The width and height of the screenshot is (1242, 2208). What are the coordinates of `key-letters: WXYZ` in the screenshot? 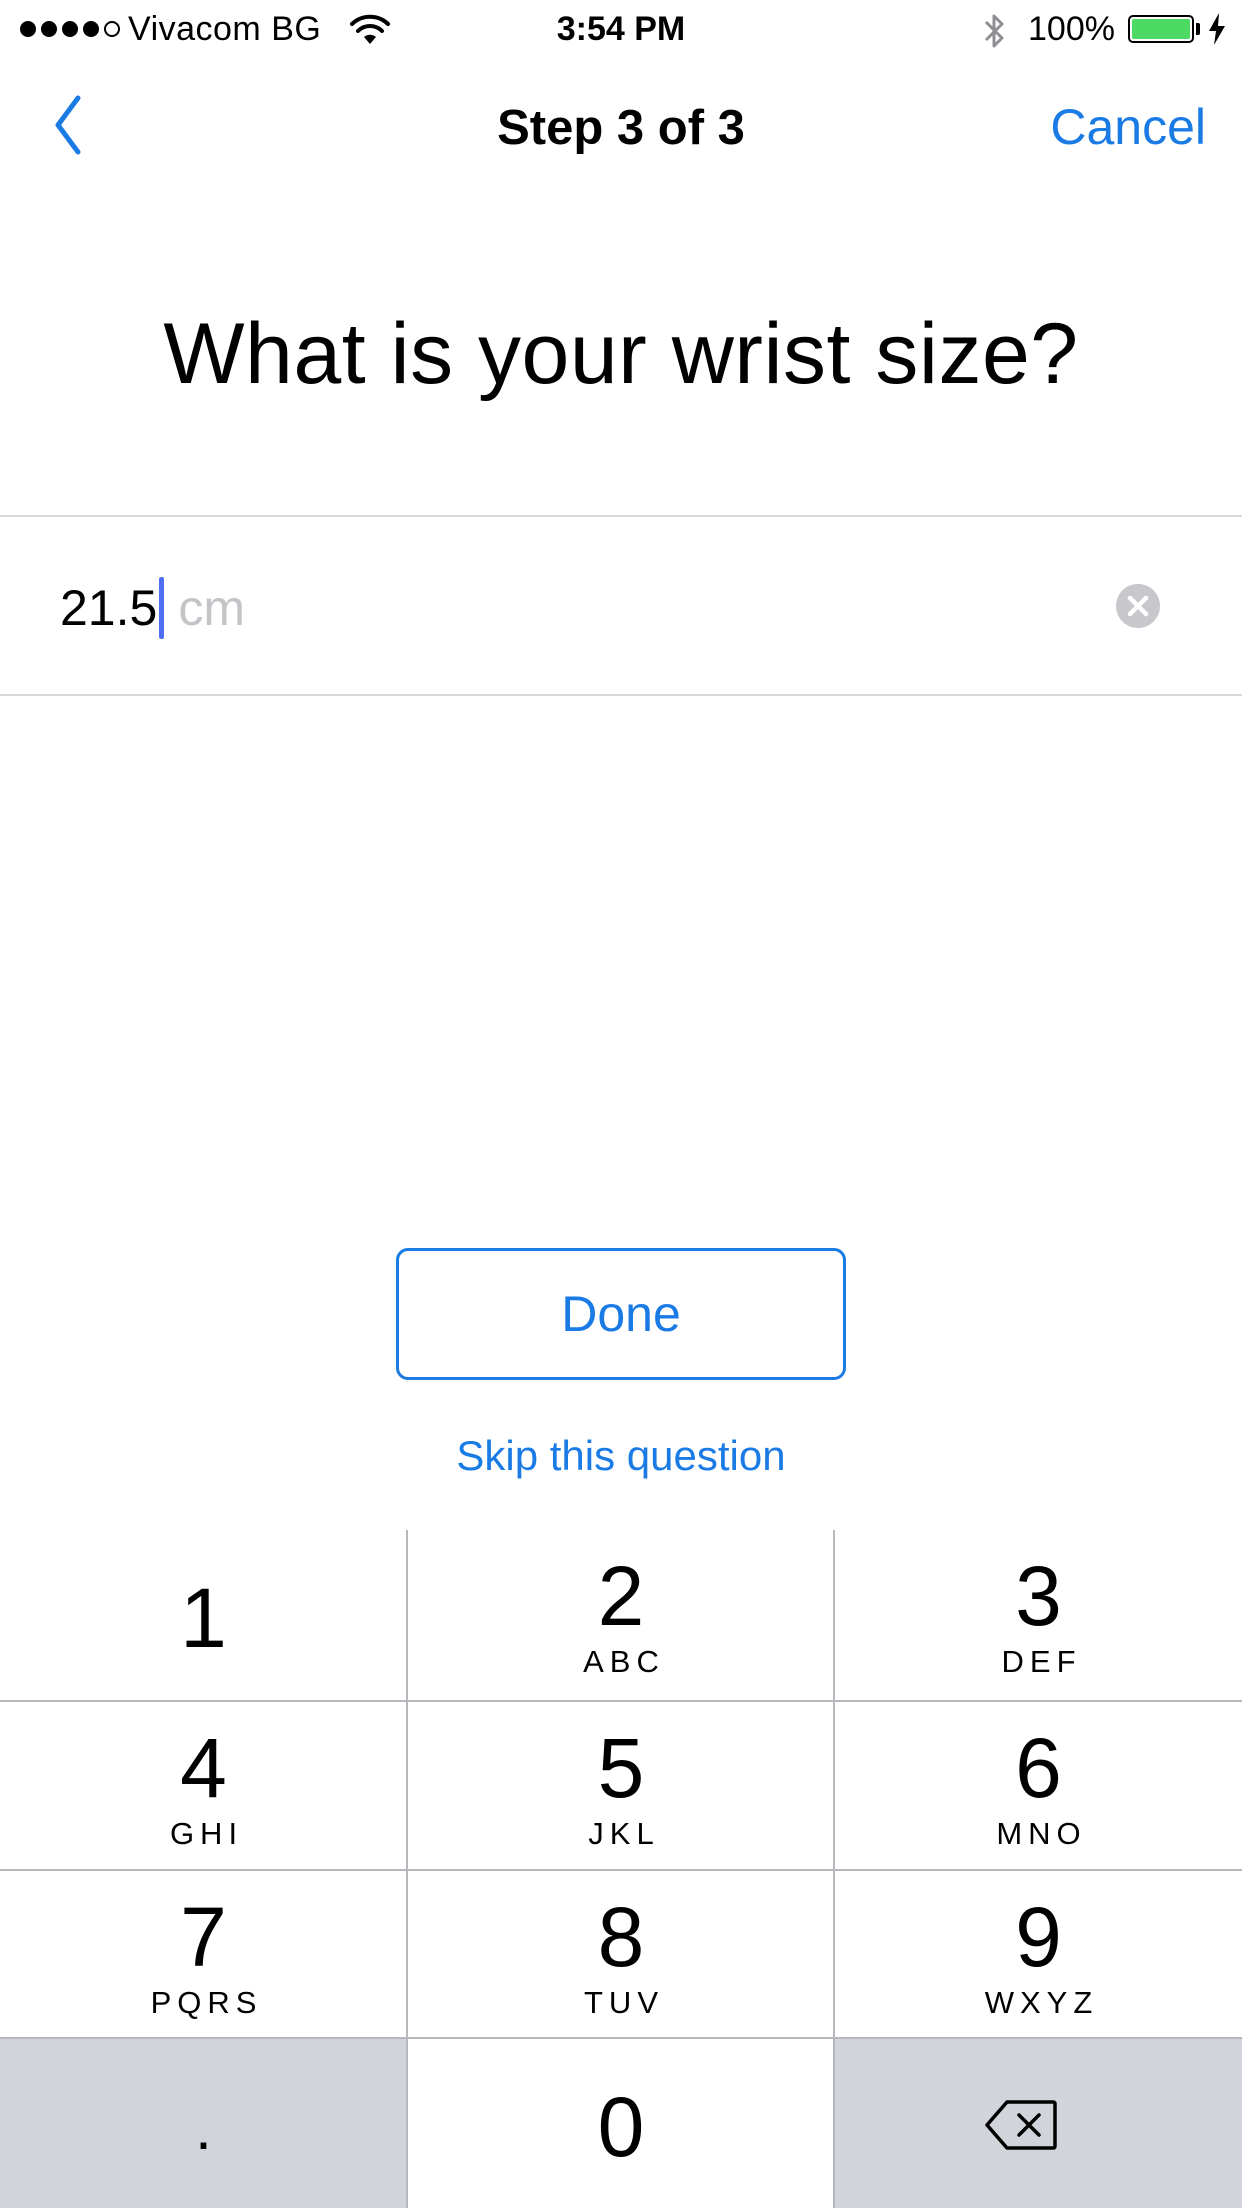 It's located at (1041, 2002).